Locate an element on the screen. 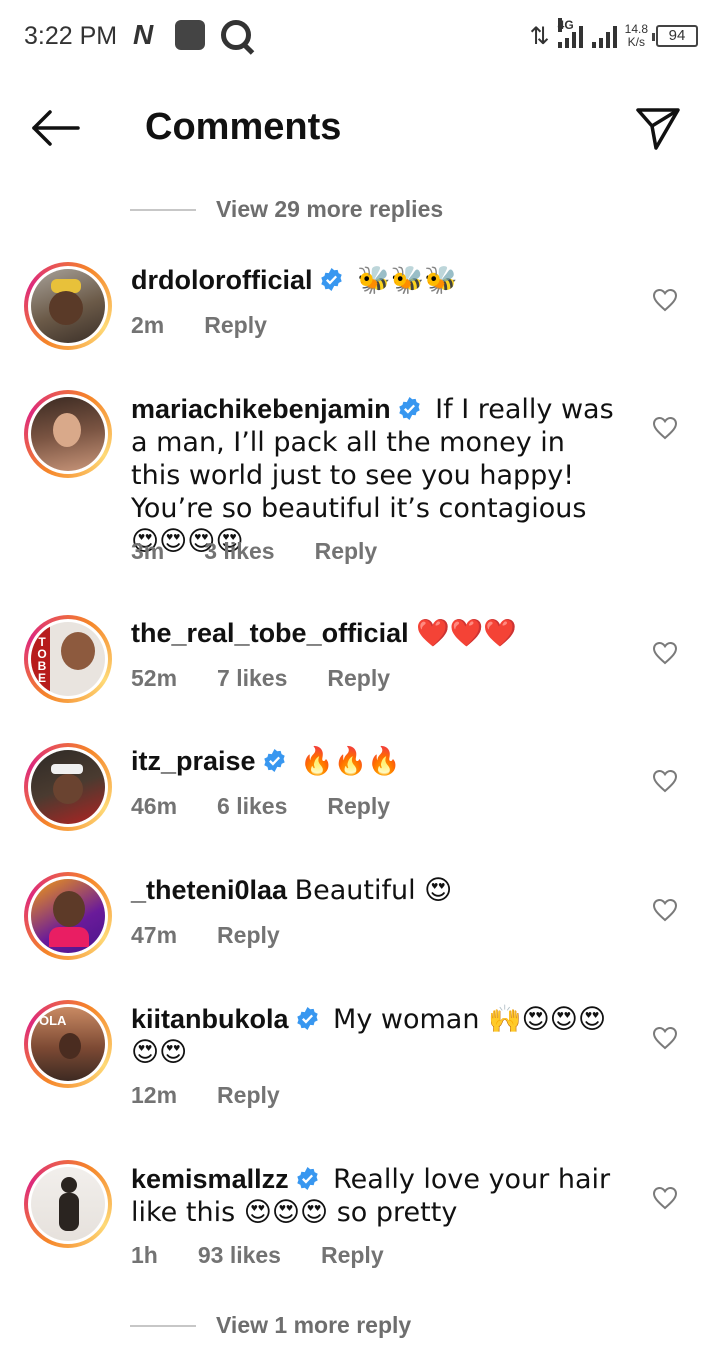 Image resolution: width=720 pixels, height=1355 pixels. battery-icon: 94 is located at coordinates (675, 36).